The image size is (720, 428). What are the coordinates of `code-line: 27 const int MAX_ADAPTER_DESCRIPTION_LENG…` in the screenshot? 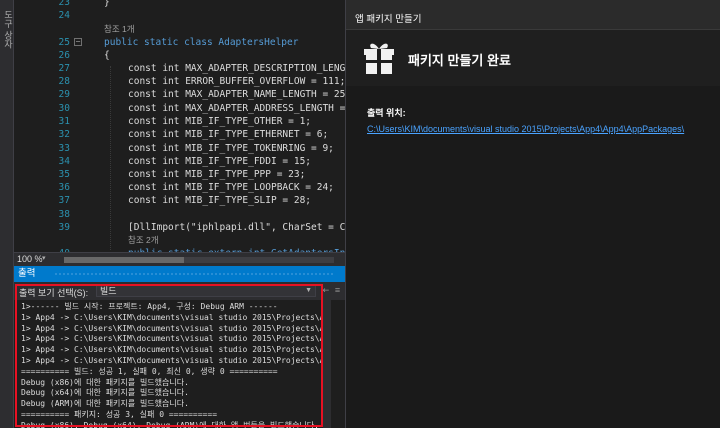 It's located at (179, 68).